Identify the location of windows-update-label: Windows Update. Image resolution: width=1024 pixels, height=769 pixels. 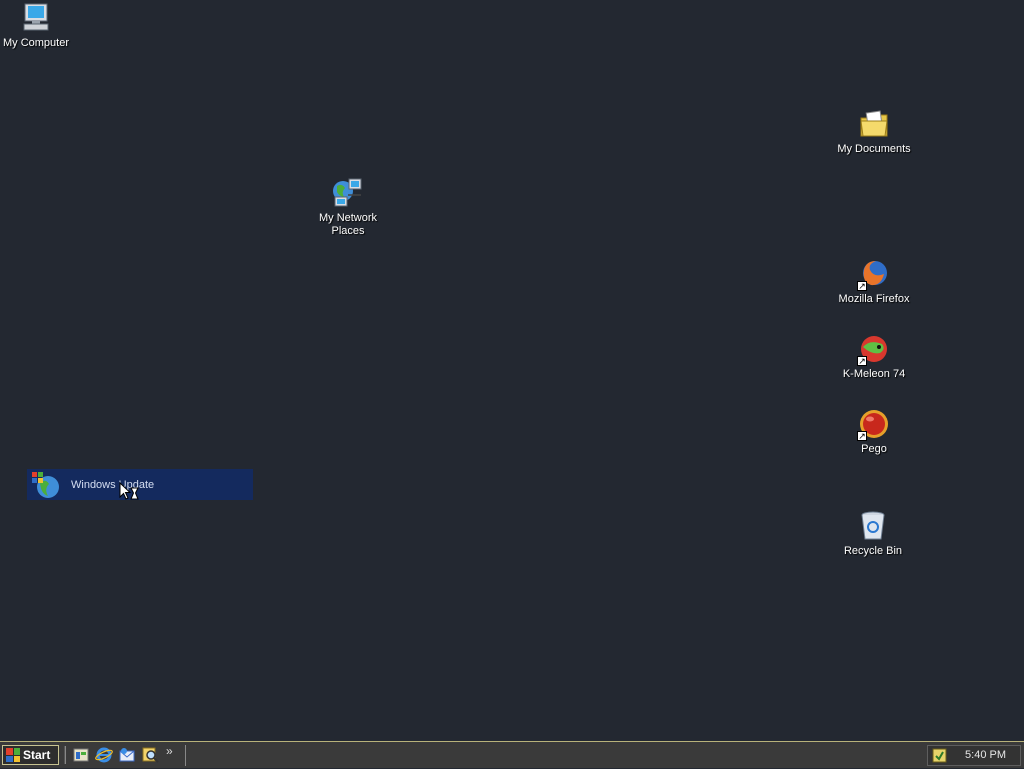
(113, 484).